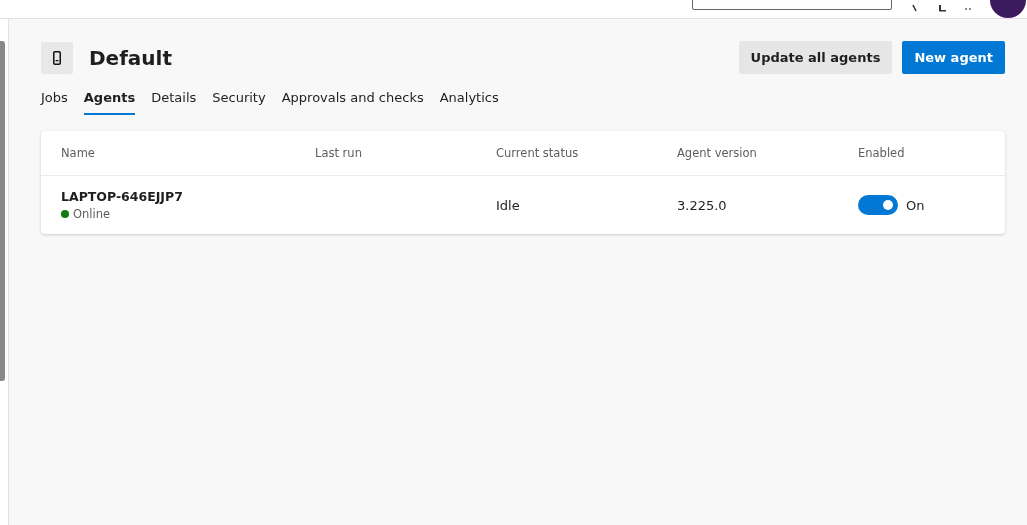 This screenshot has width=1027, height=525. Describe the element at coordinates (131, 57) in the screenshot. I see `page-title: Default` at that location.